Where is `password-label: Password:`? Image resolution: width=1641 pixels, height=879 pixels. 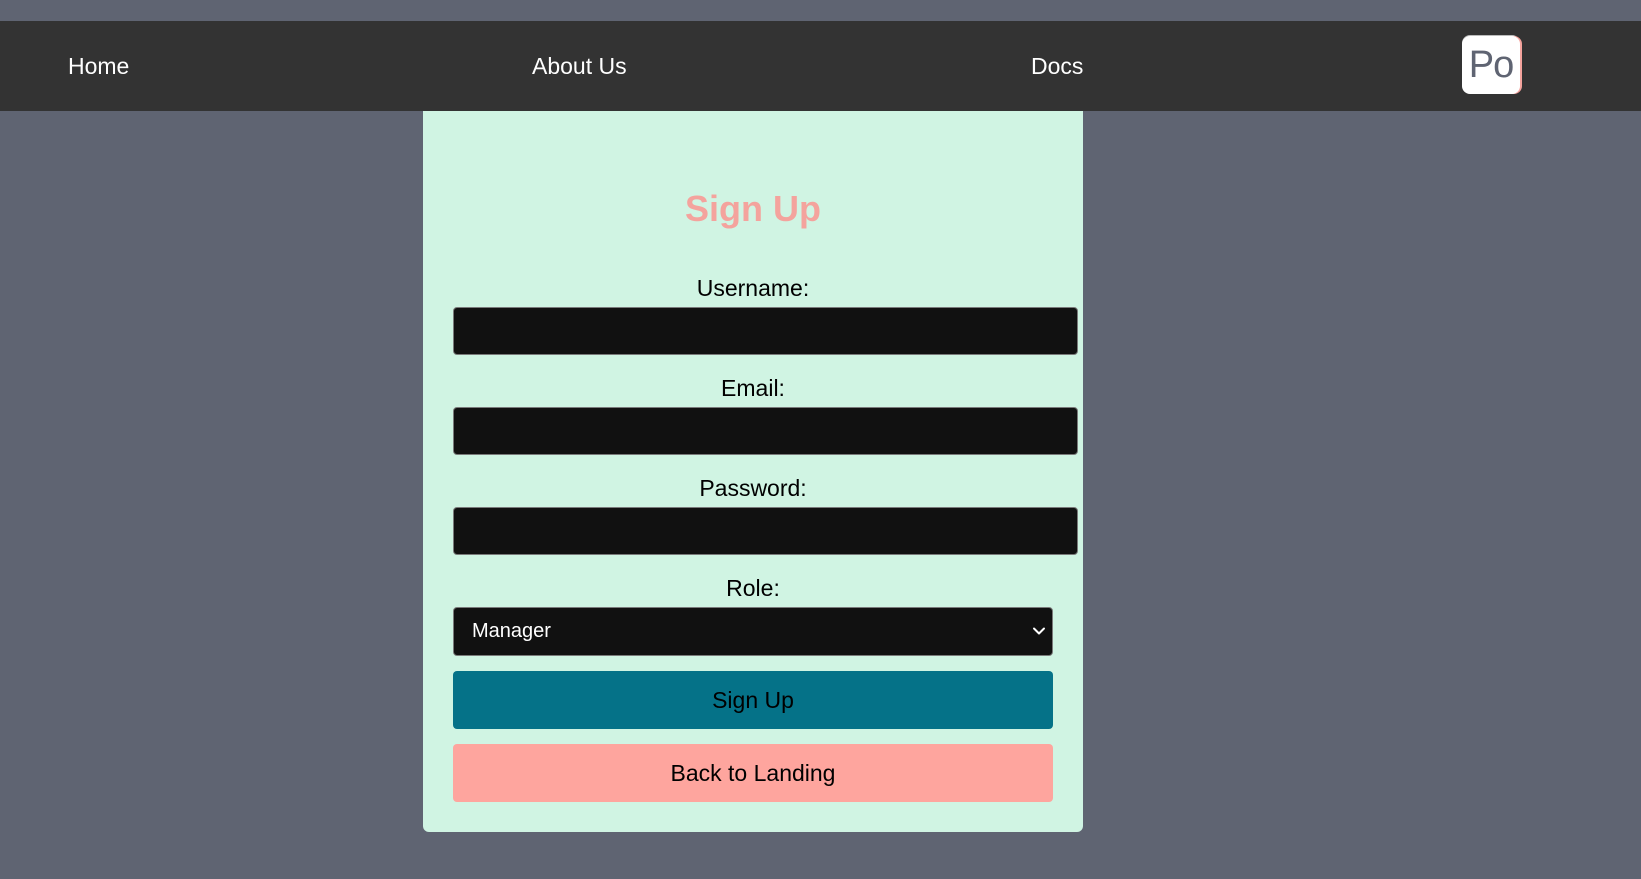 password-label: Password: is located at coordinates (753, 488).